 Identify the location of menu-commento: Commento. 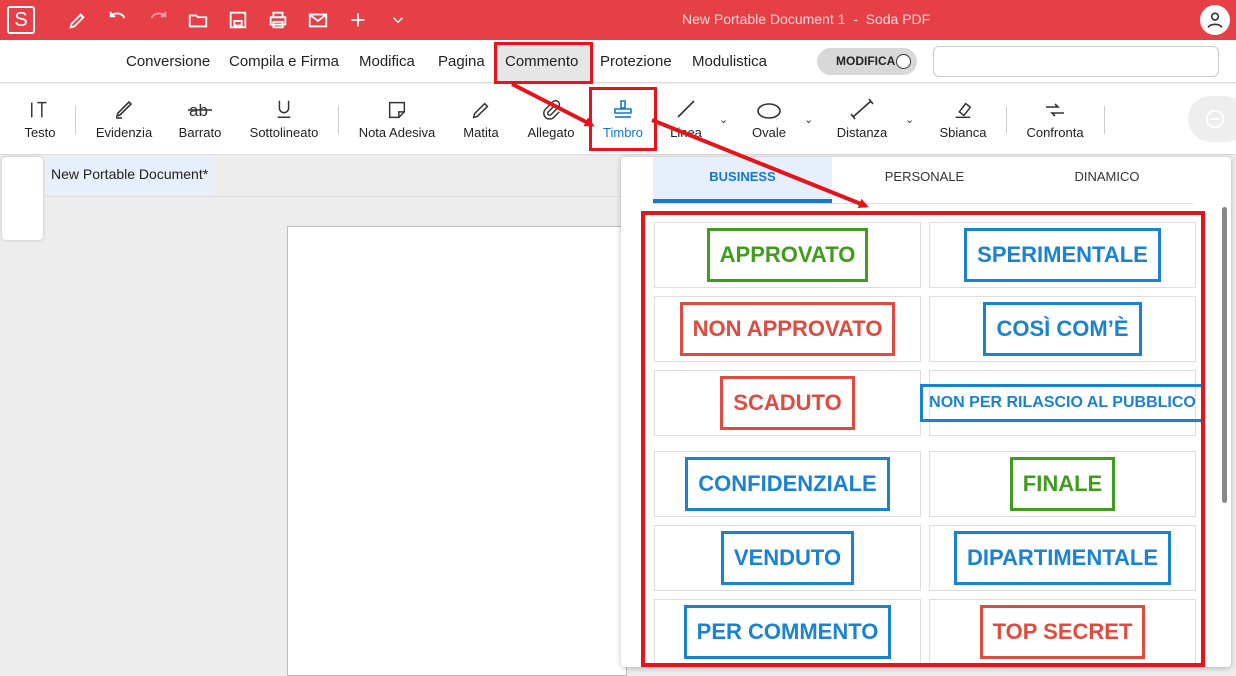
(541, 61).